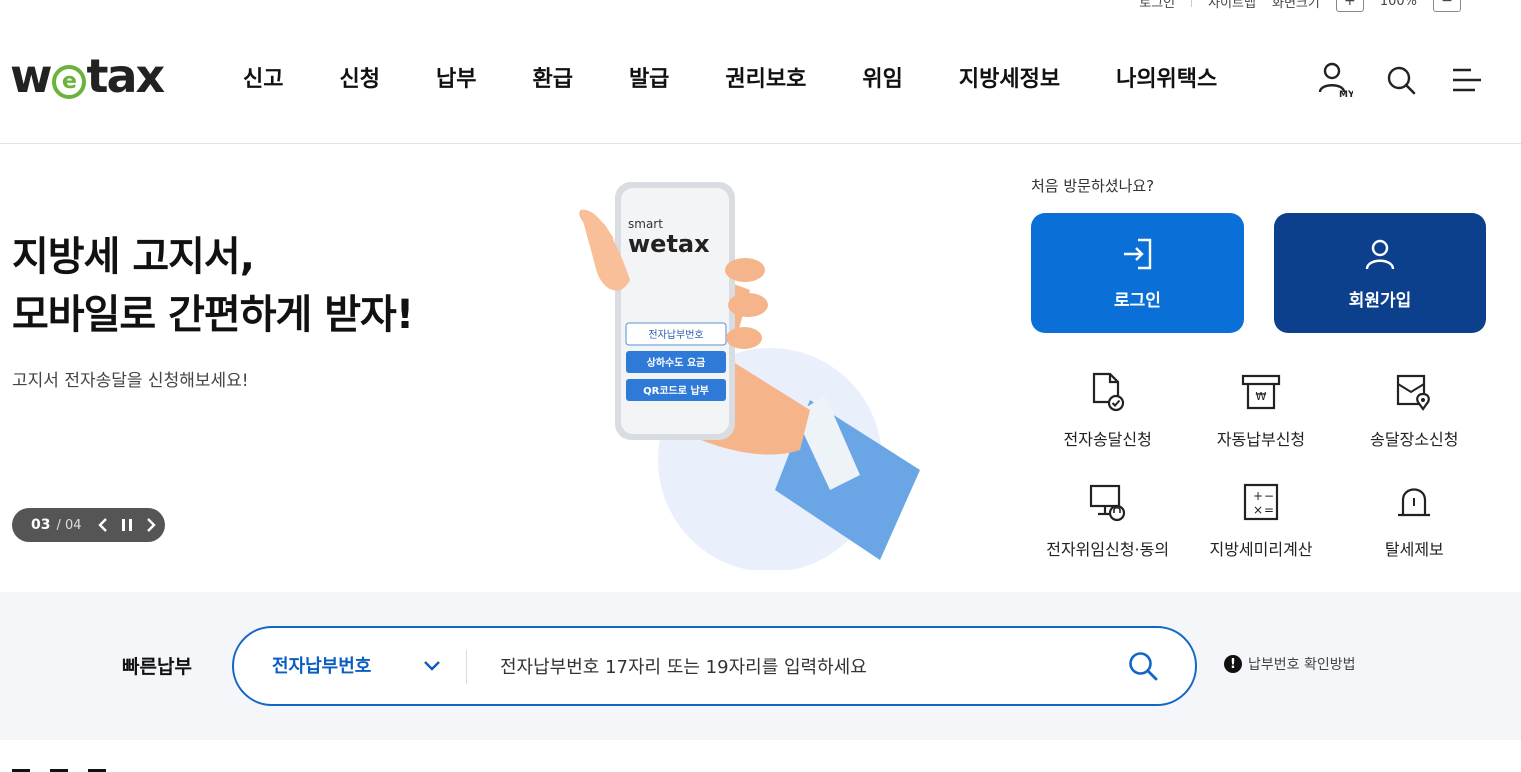  Describe the element at coordinates (127, 525) in the screenshot. I see `pause-icon` at that location.